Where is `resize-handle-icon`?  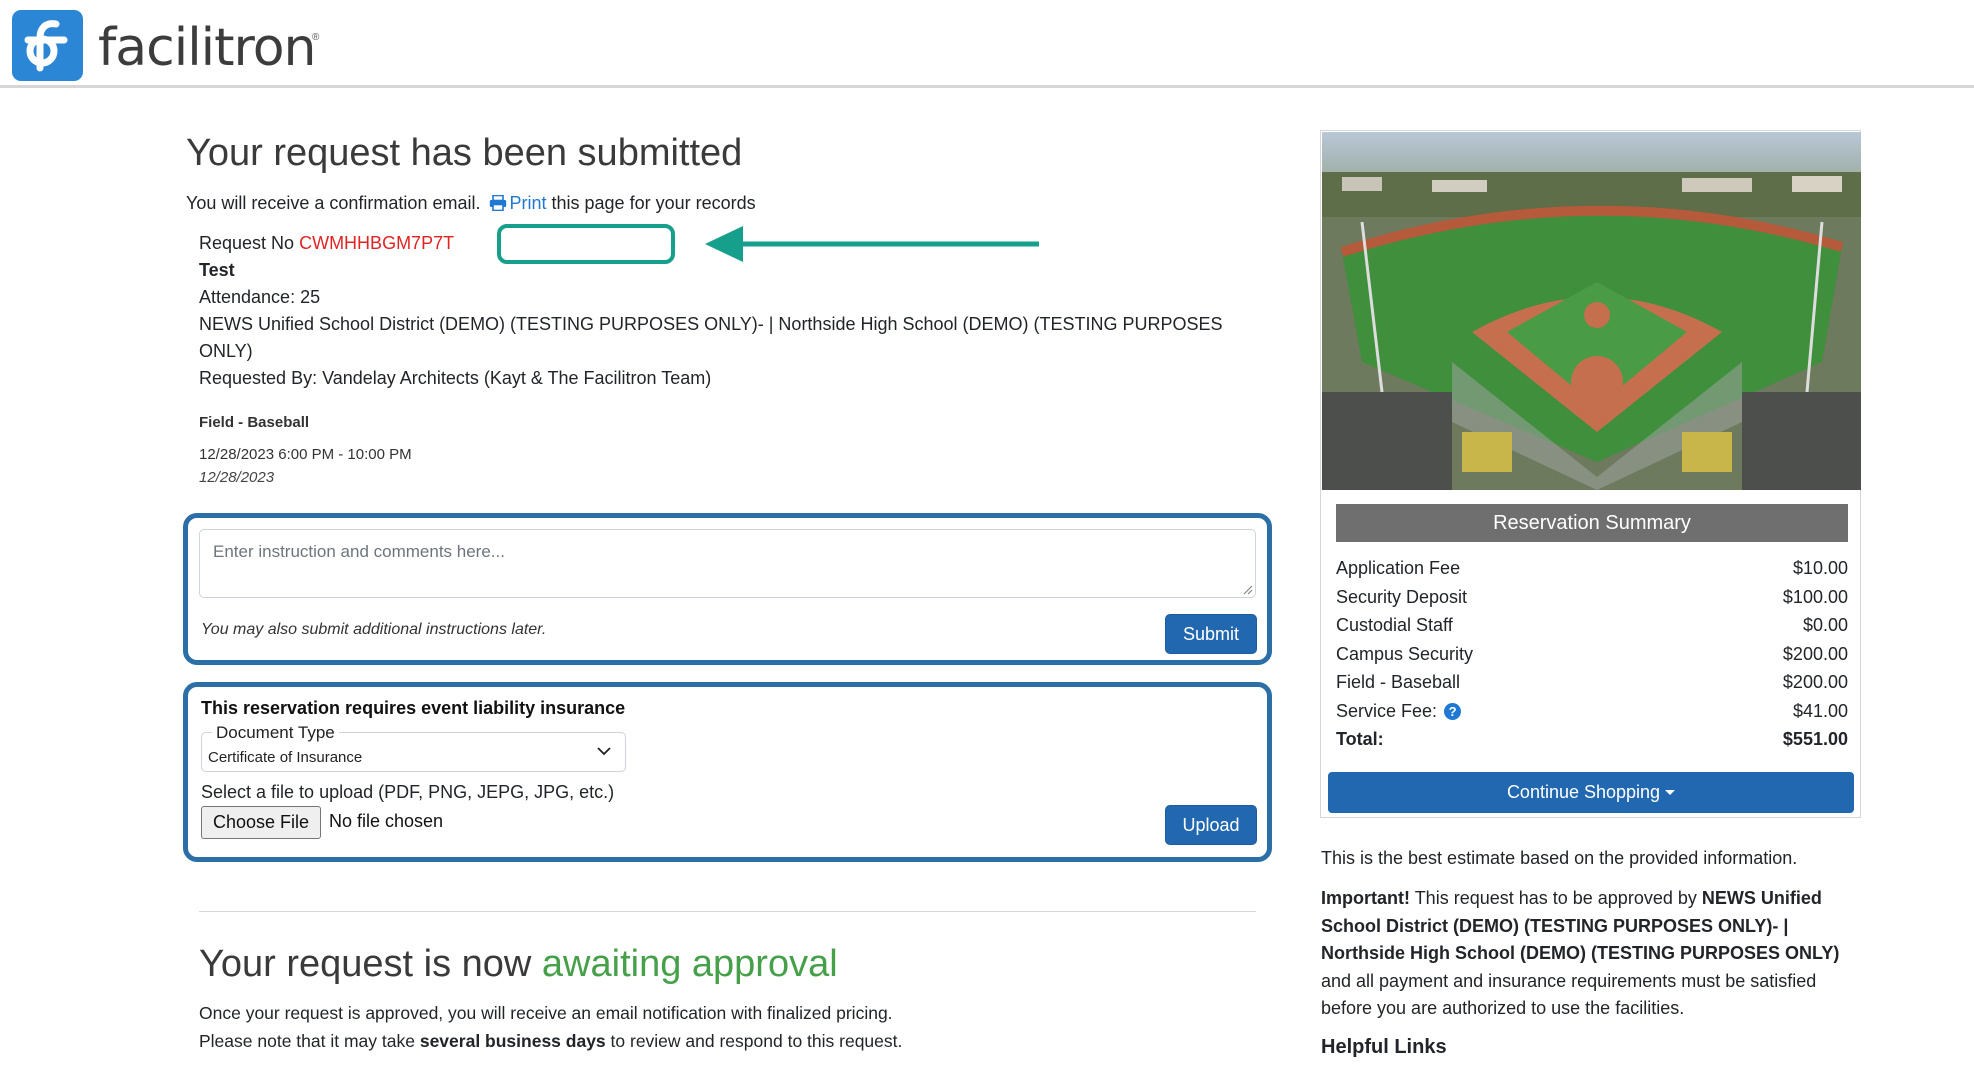
resize-handle-icon is located at coordinates (1248, 590).